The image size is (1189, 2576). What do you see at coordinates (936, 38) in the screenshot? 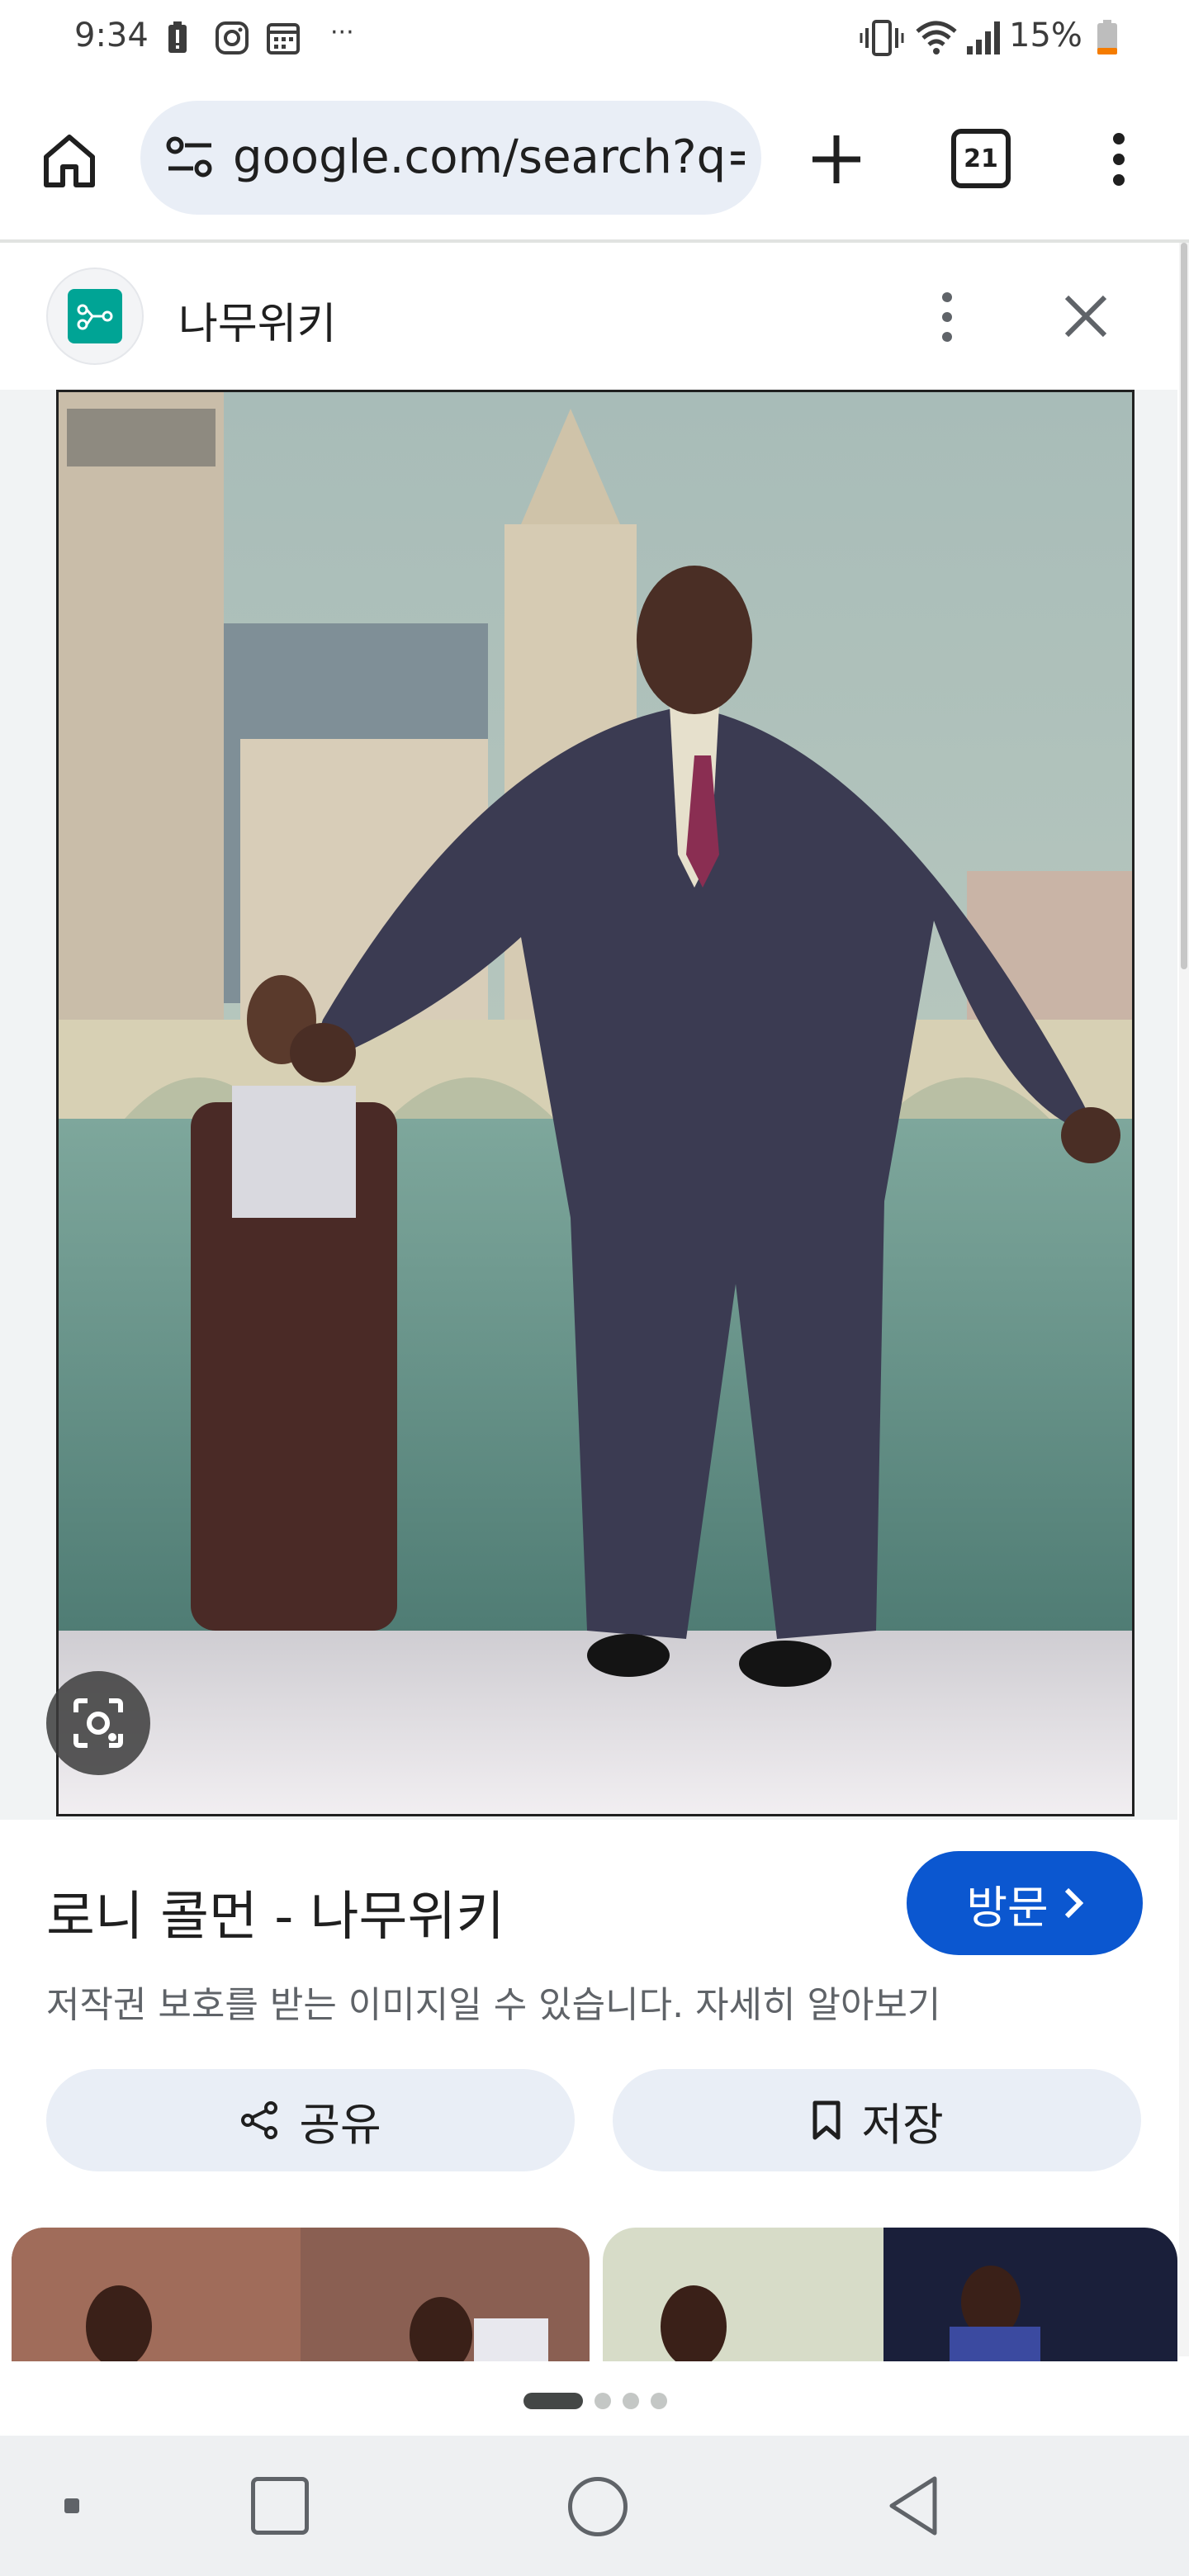
I see `wifi-icon` at bounding box center [936, 38].